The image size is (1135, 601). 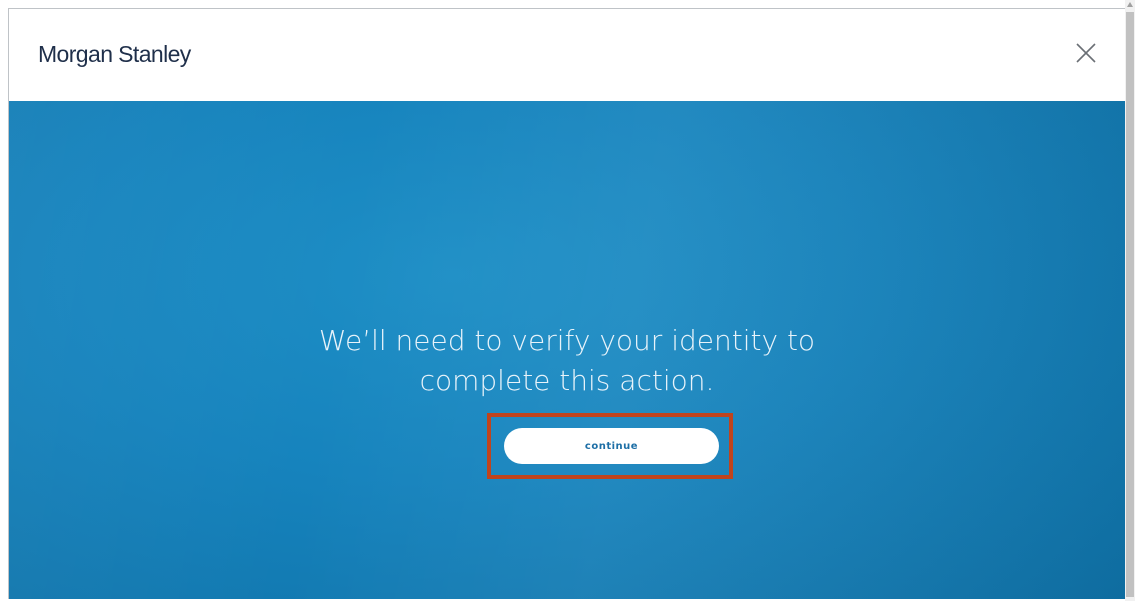 I want to click on scroll-thumb, so click(x=1130, y=304).